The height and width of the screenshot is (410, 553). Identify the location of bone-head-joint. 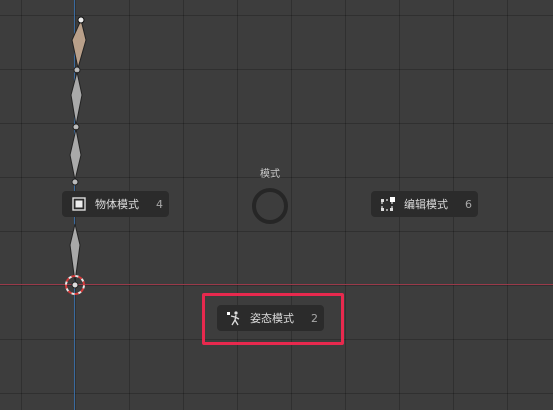
(81, 20).